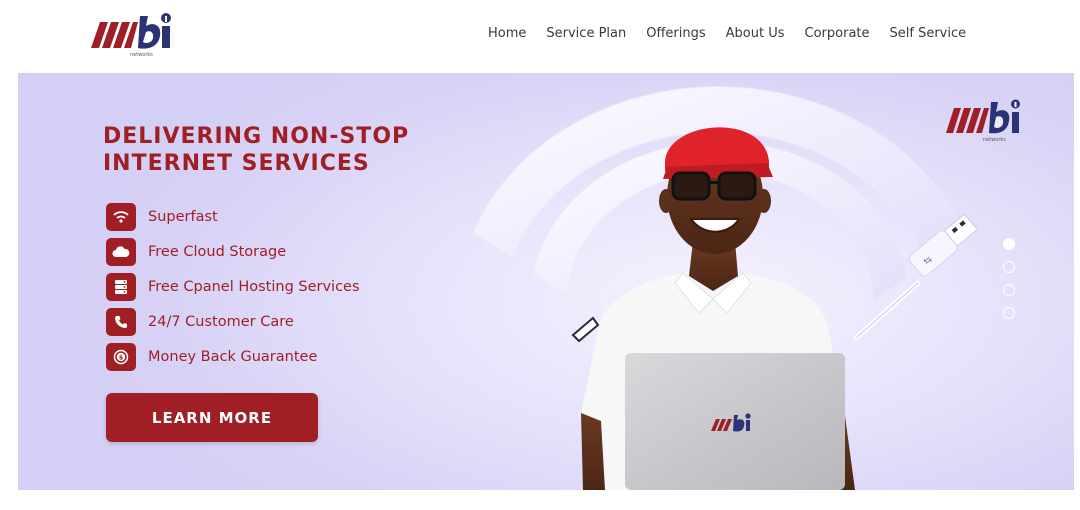 This screenshot has width=1080, height=510. Describe the element at coordinates (507, 34) in the screenshot. I see `nav-item-home: Home` at that location.